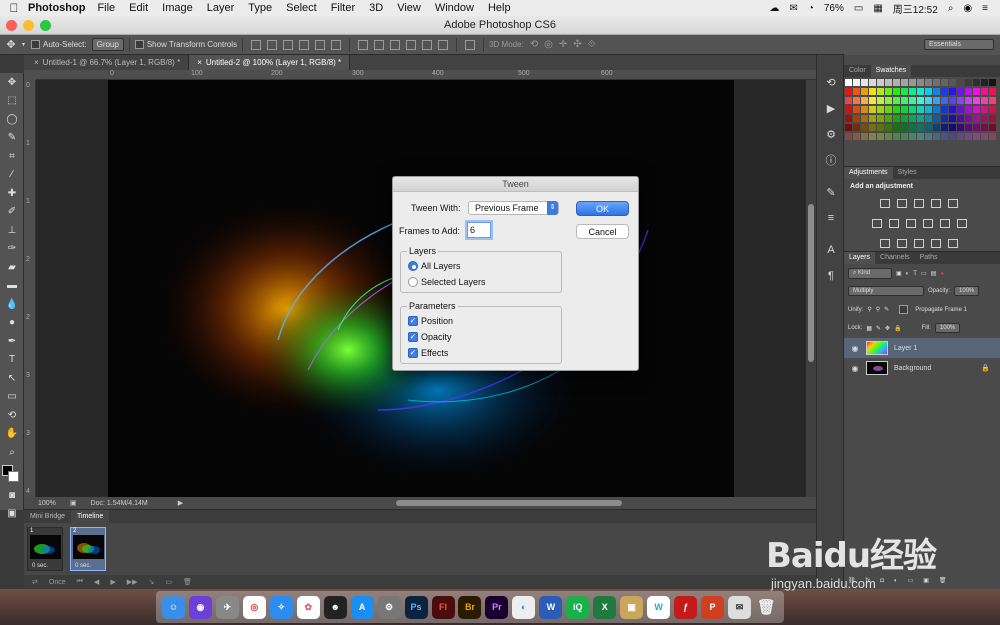  Describe the element at coordinates (894, 223) in the screenshot. I see `color-balance-icon` at that location.